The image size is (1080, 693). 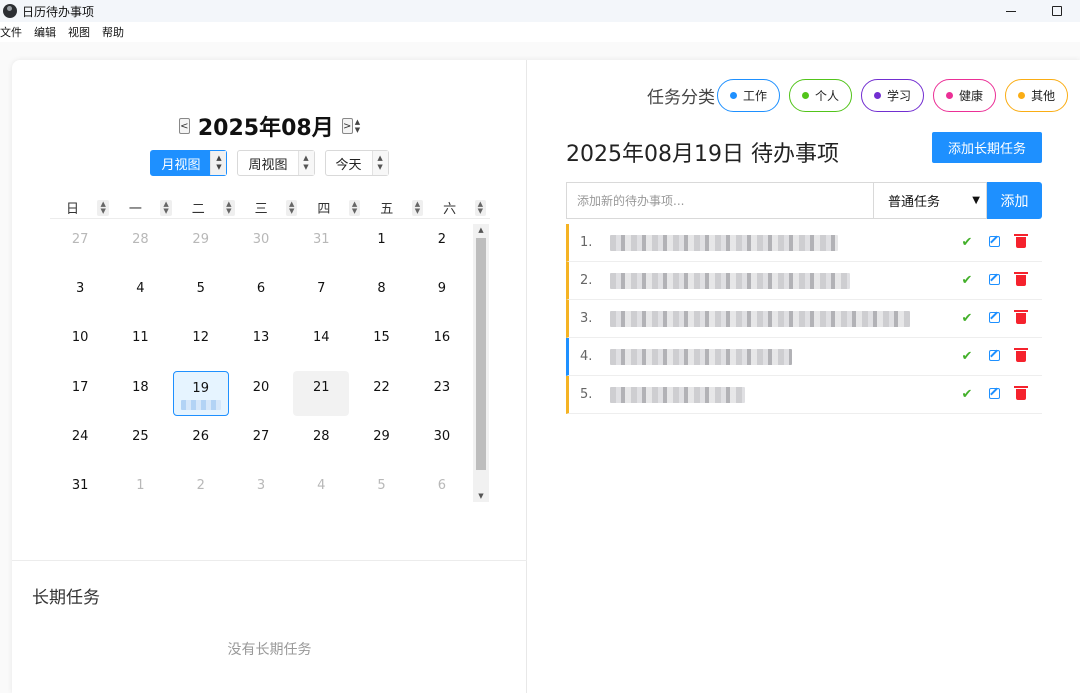 I want to click on view-button-0: 月视图 ▲ ▼, so click(x=189, y=163).